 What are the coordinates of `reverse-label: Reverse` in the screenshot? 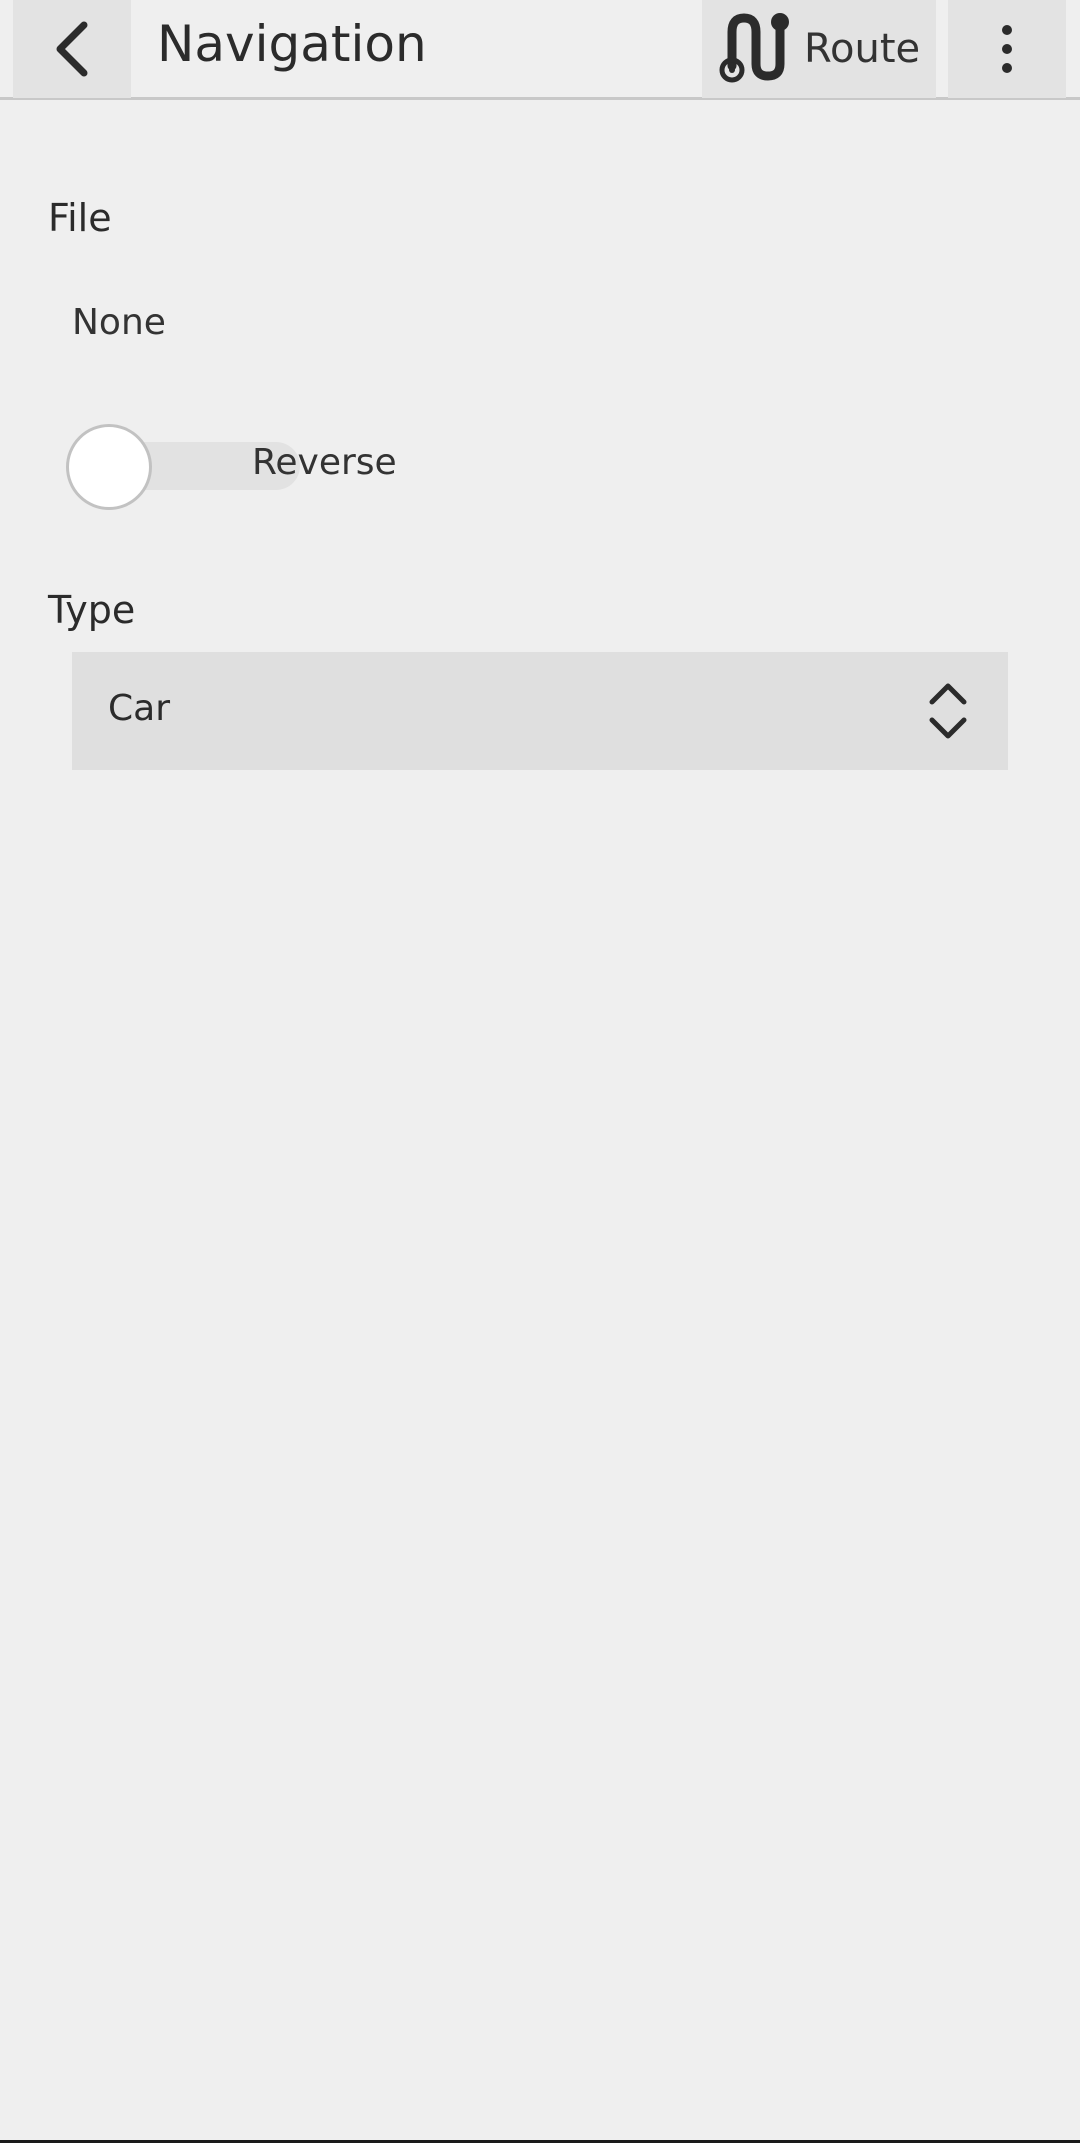 It's located at (324, 462).